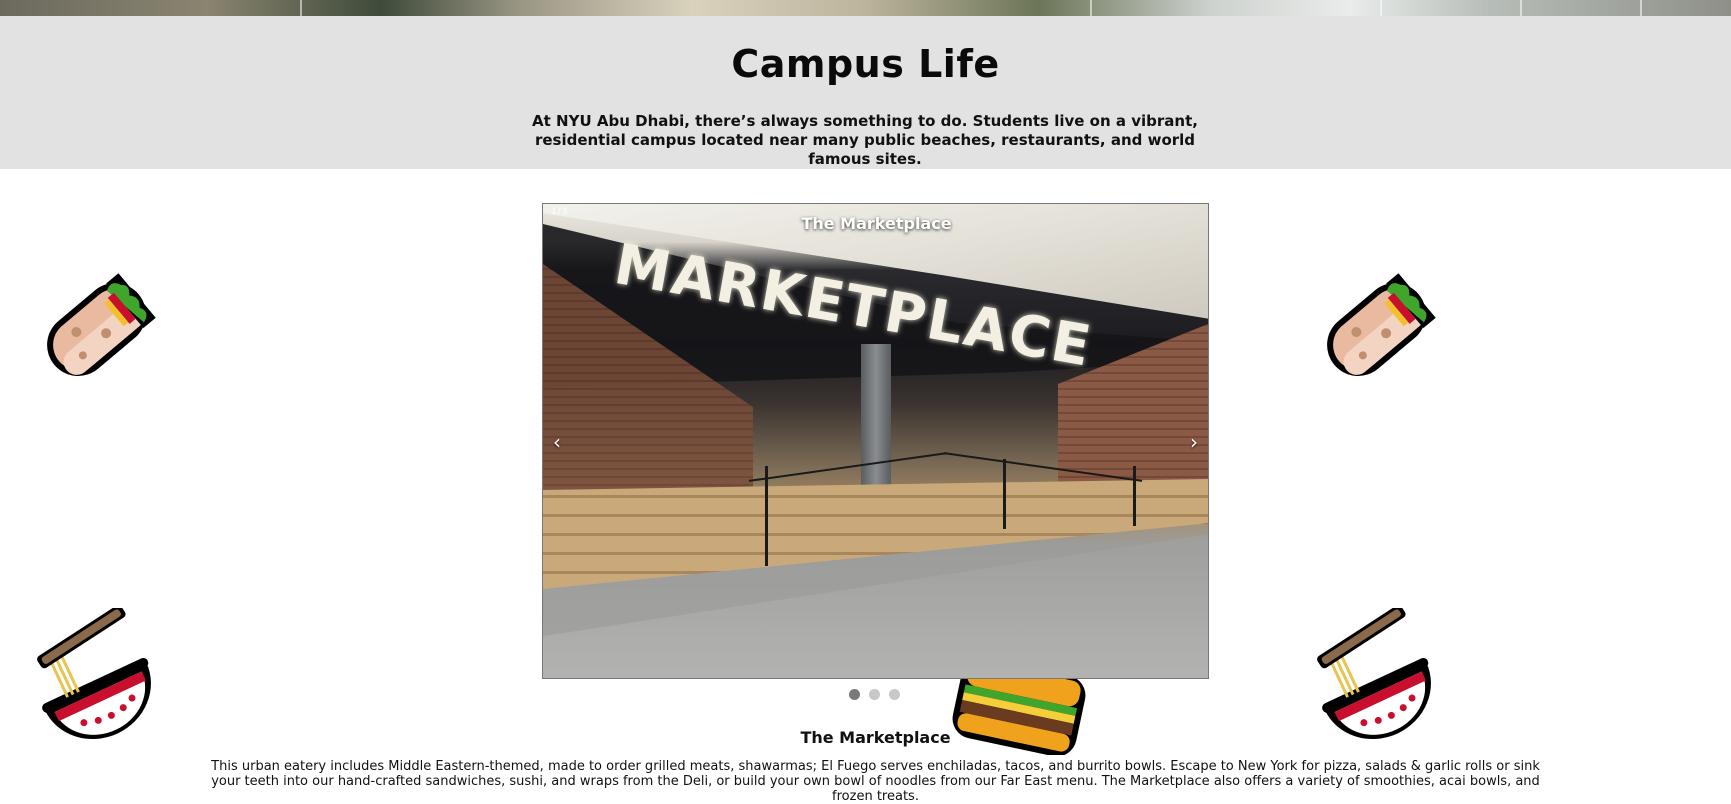 The height and width of the screenshot is (804, 1731). I want to click on carousel-pagination, so click(879, 695).